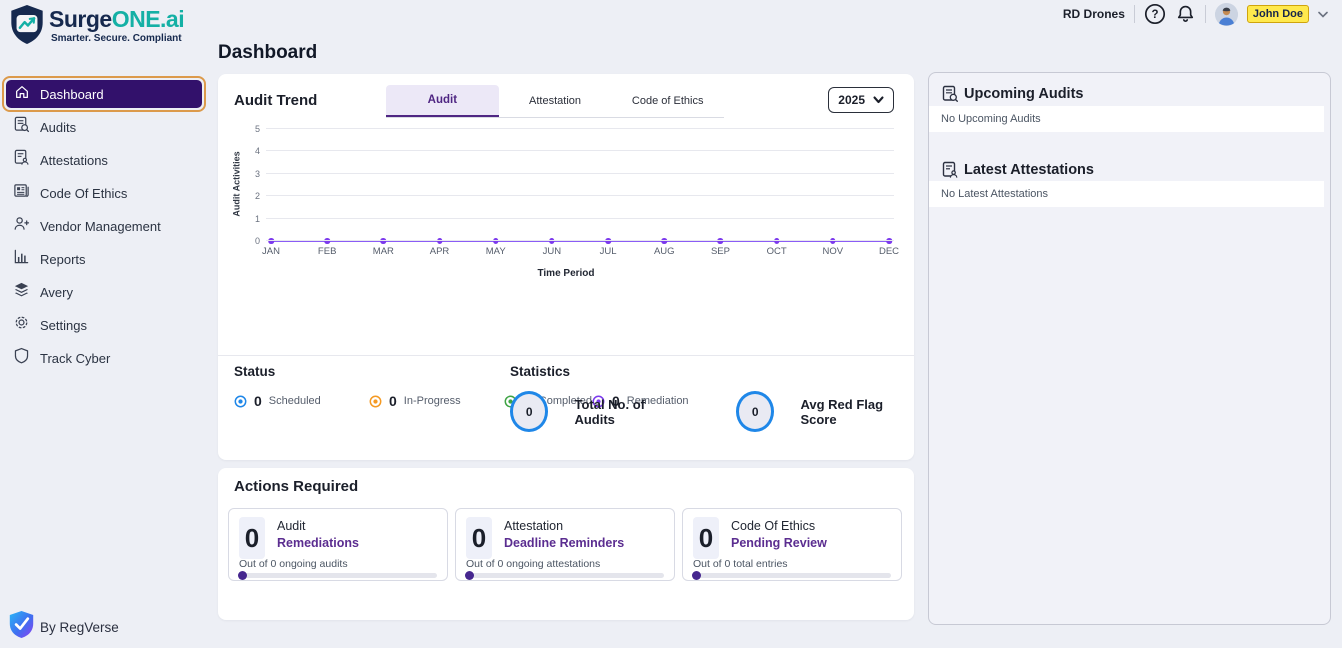 The image size is (1342, 648). Describe the element at coordinates (21, 226) in the screenshot. I see `user-plus-icon` at that location.